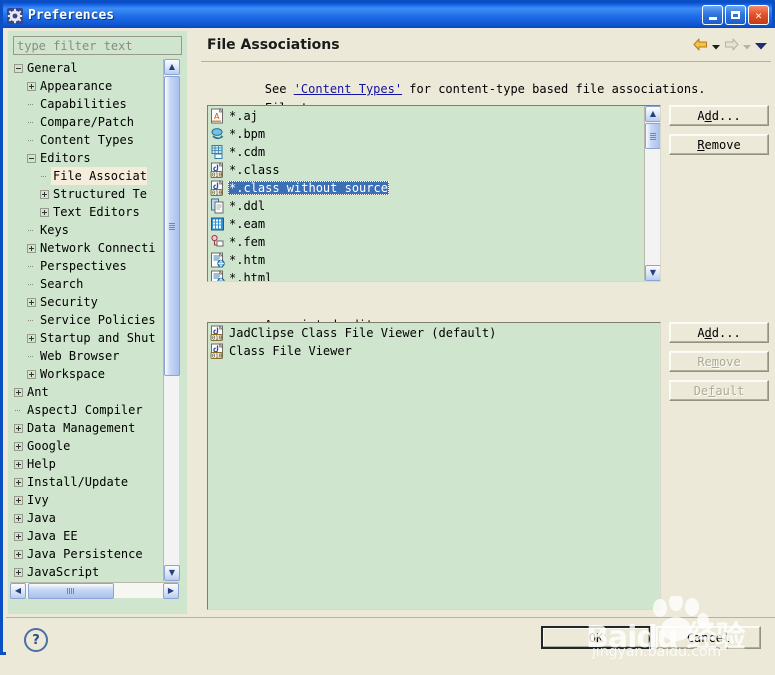 The height and width of the screenshot is (675, 775). What do you see at coordinates (708, 637) in the screenshot?
I see `cancel-button: Cancel` at bounding box center [708, 637].